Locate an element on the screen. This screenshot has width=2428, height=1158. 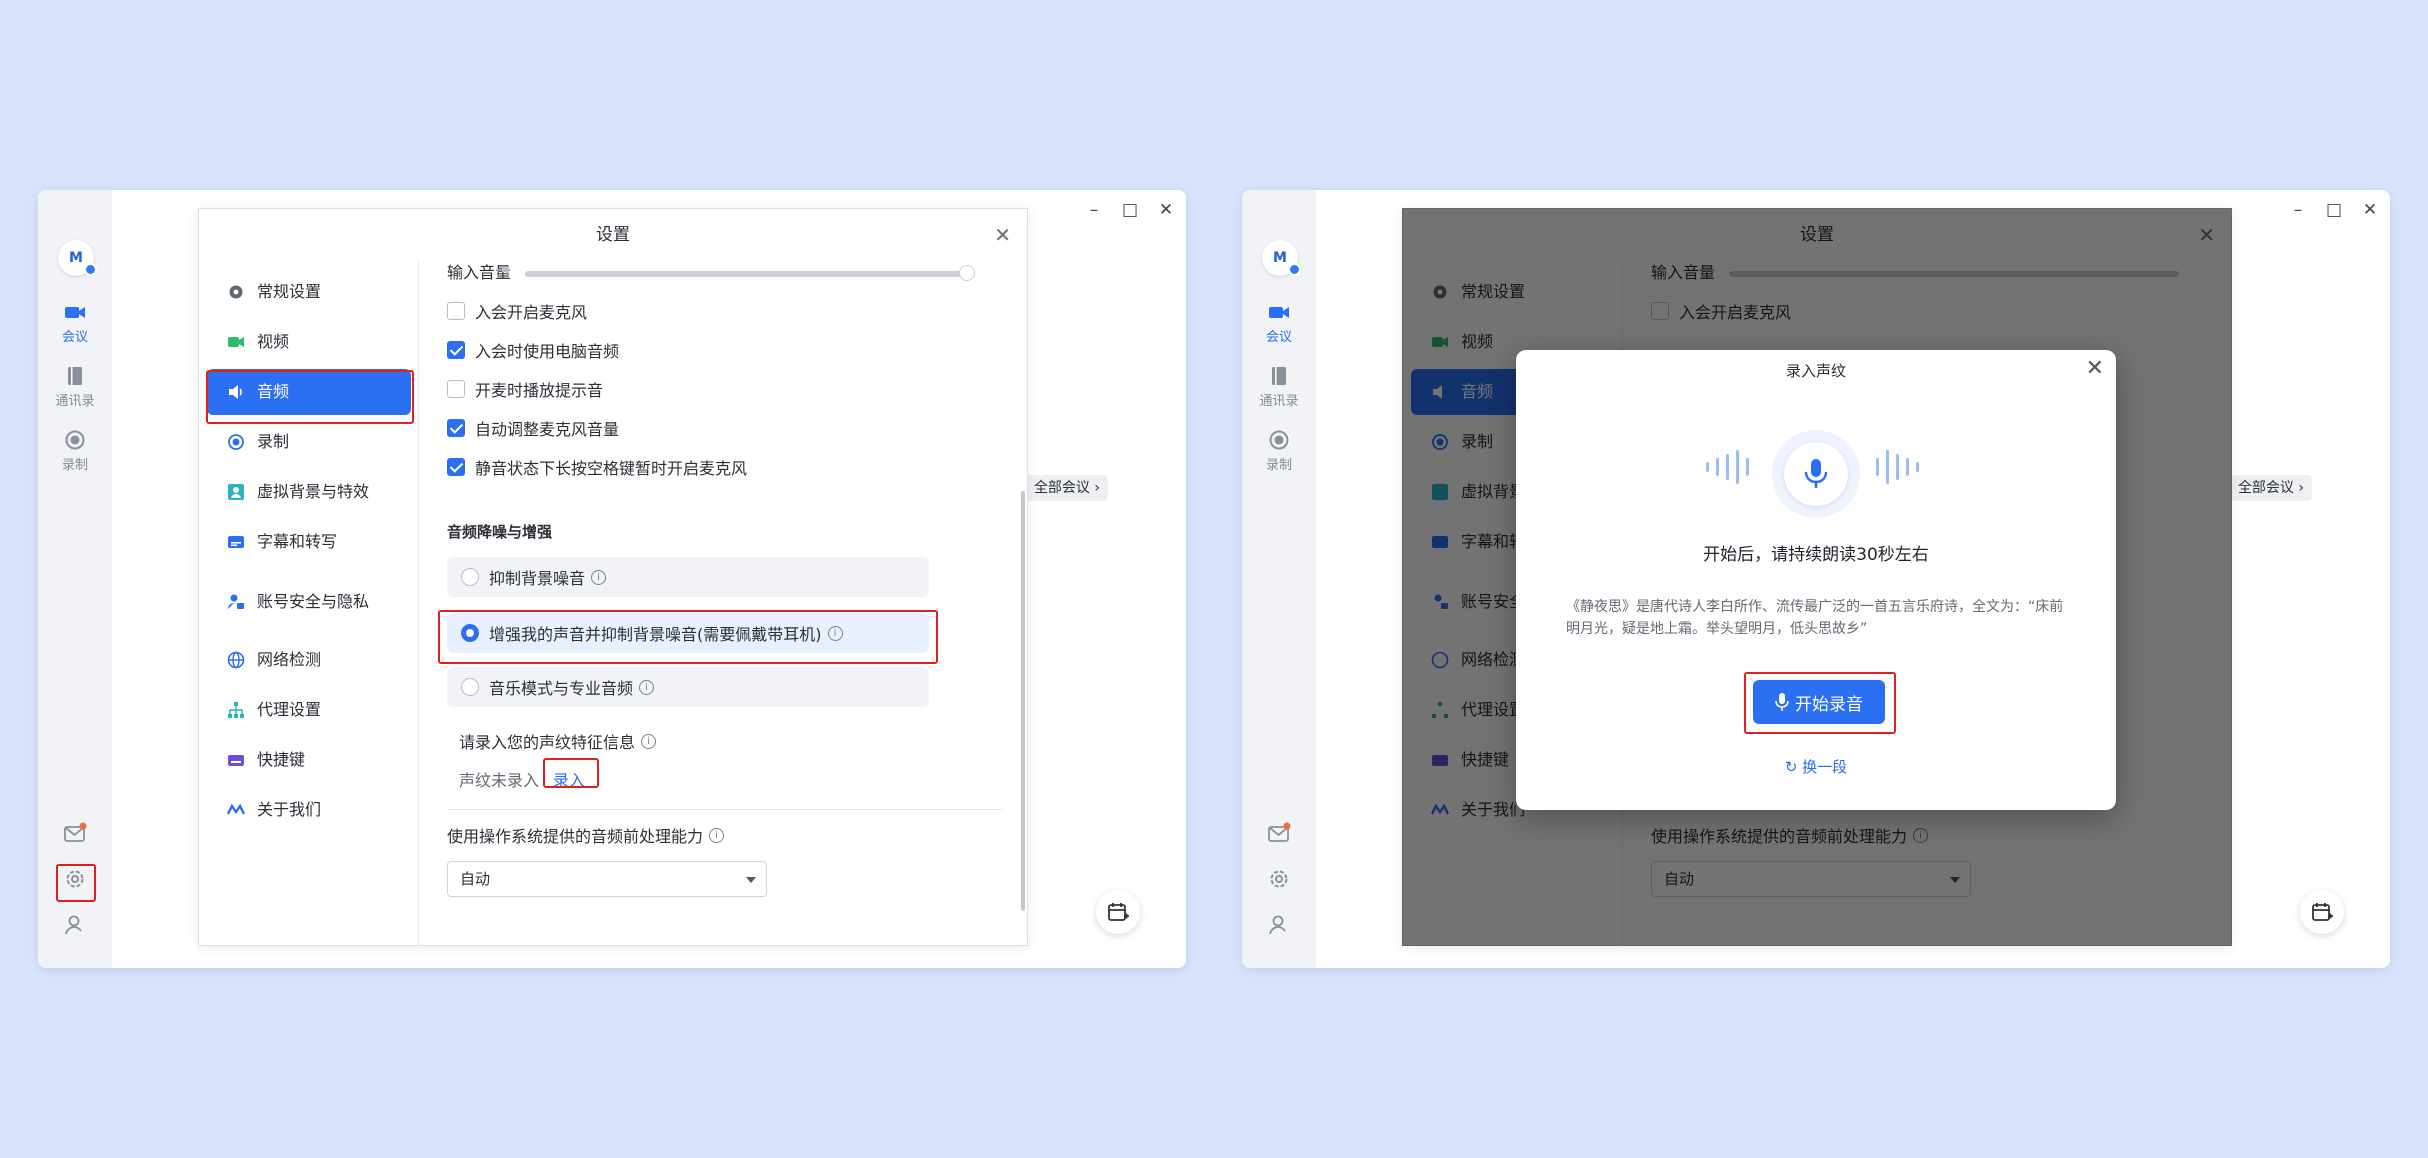
start-recording-button: 开始录音 is located at coordinates (1819, 702).